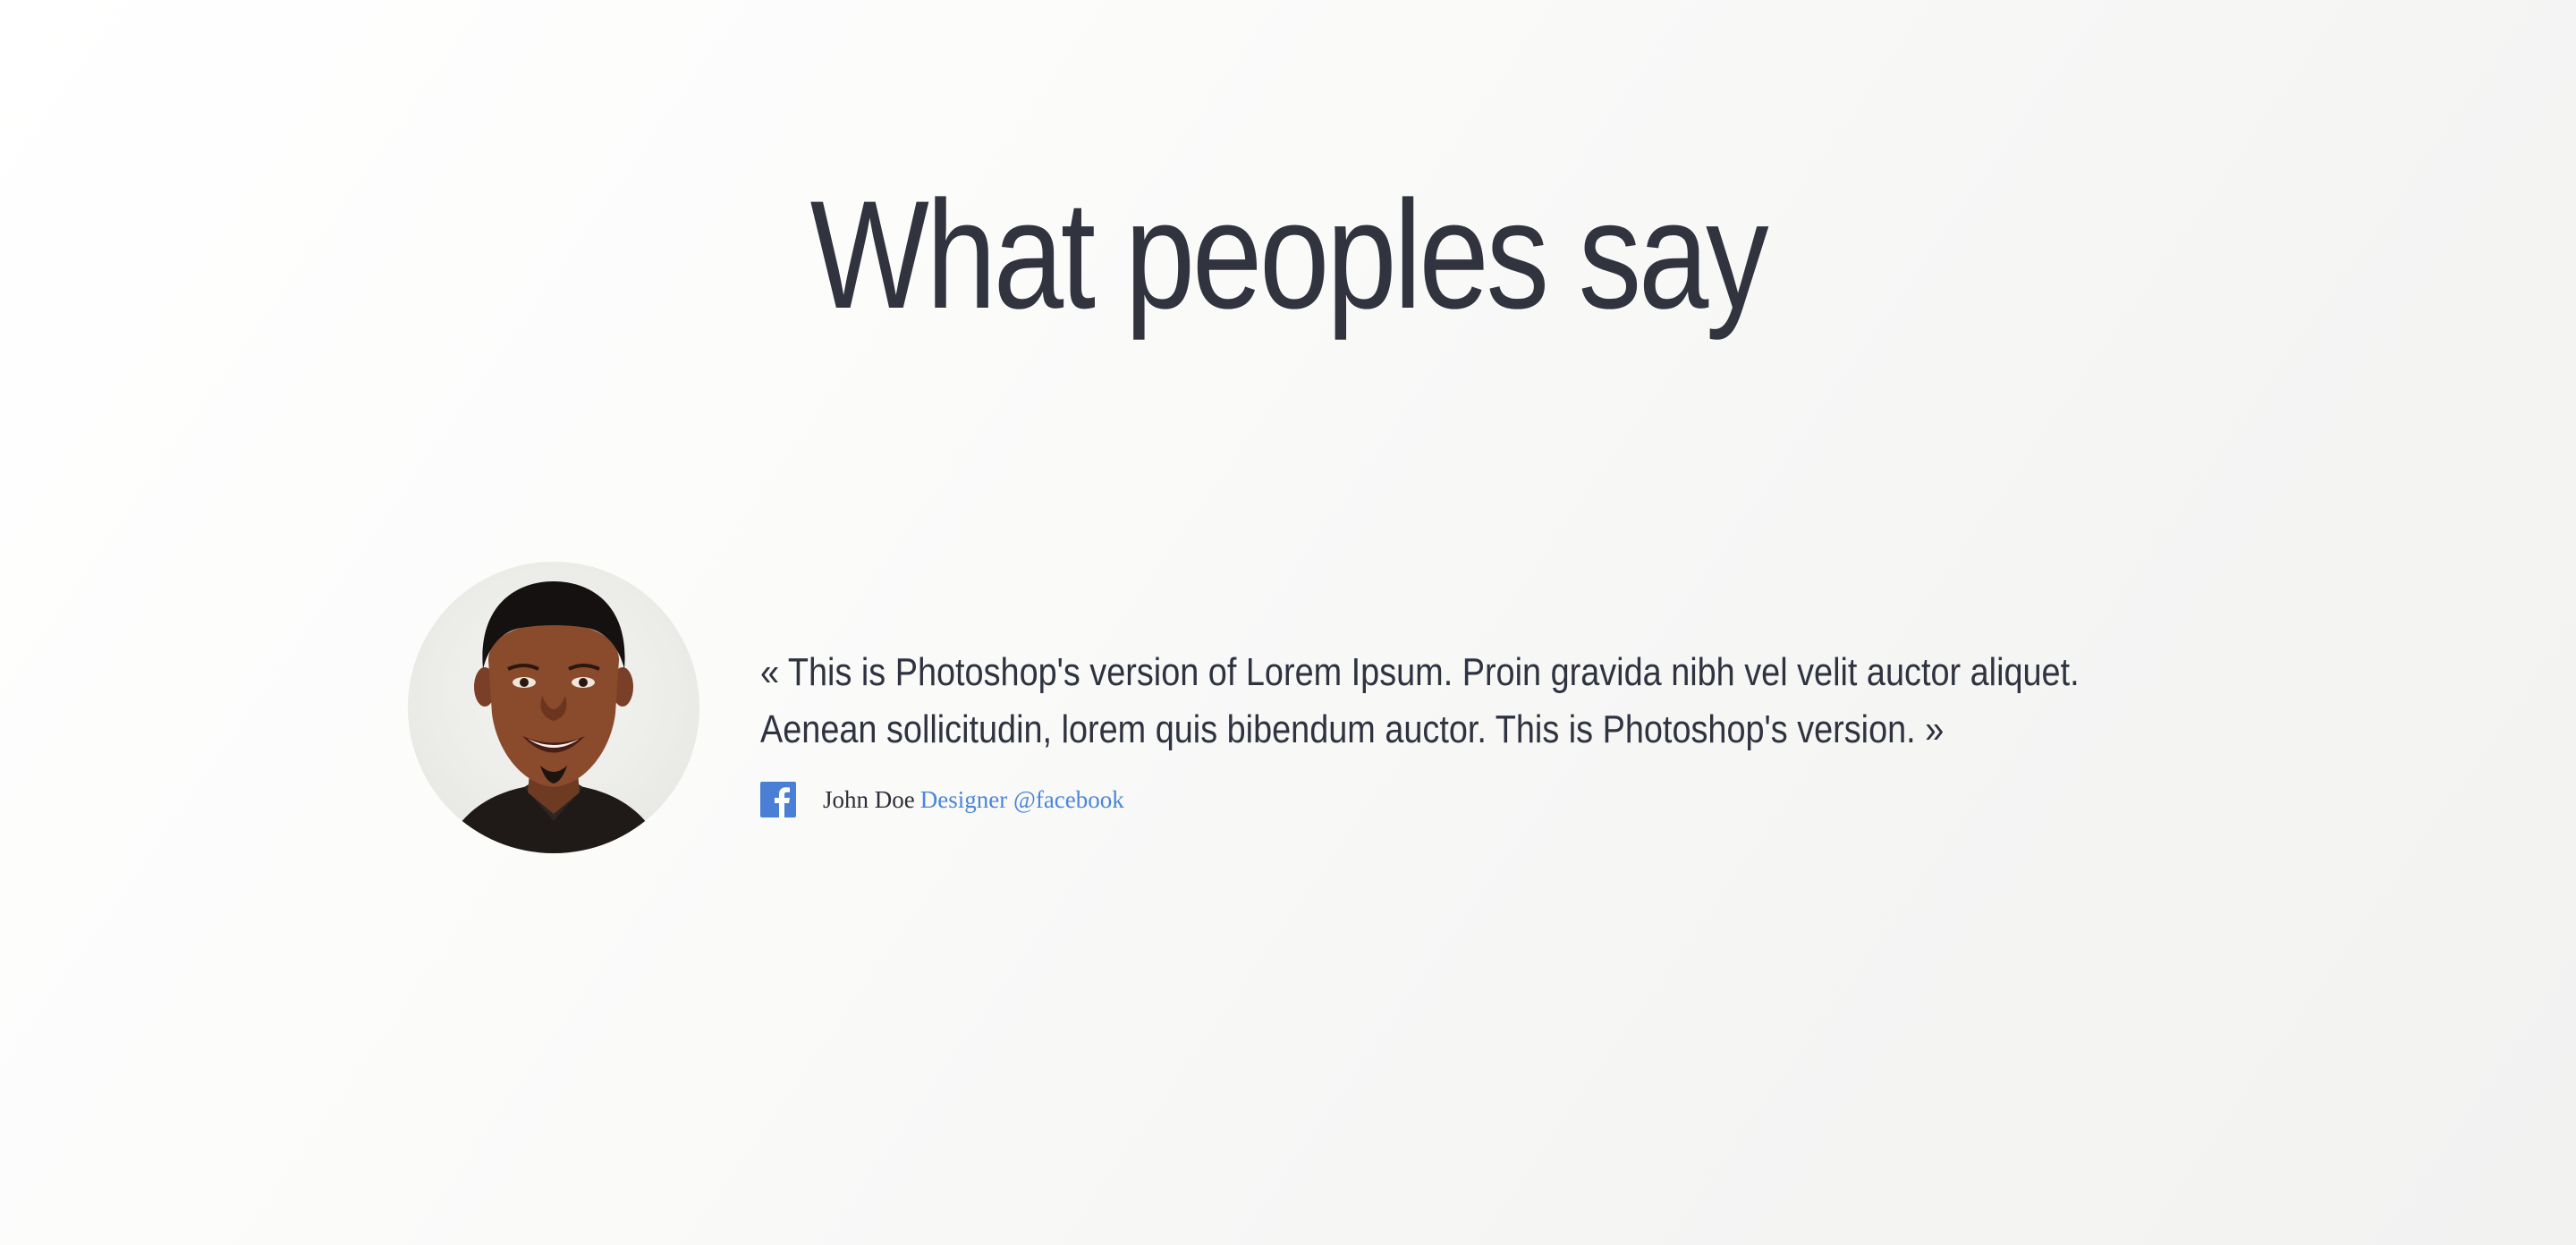 The width and height of the screenshot is (2576, 1245). Describe the element at coordinates (1289, 255) in the screenshot. I see `section-title: What peoples say` at that location.